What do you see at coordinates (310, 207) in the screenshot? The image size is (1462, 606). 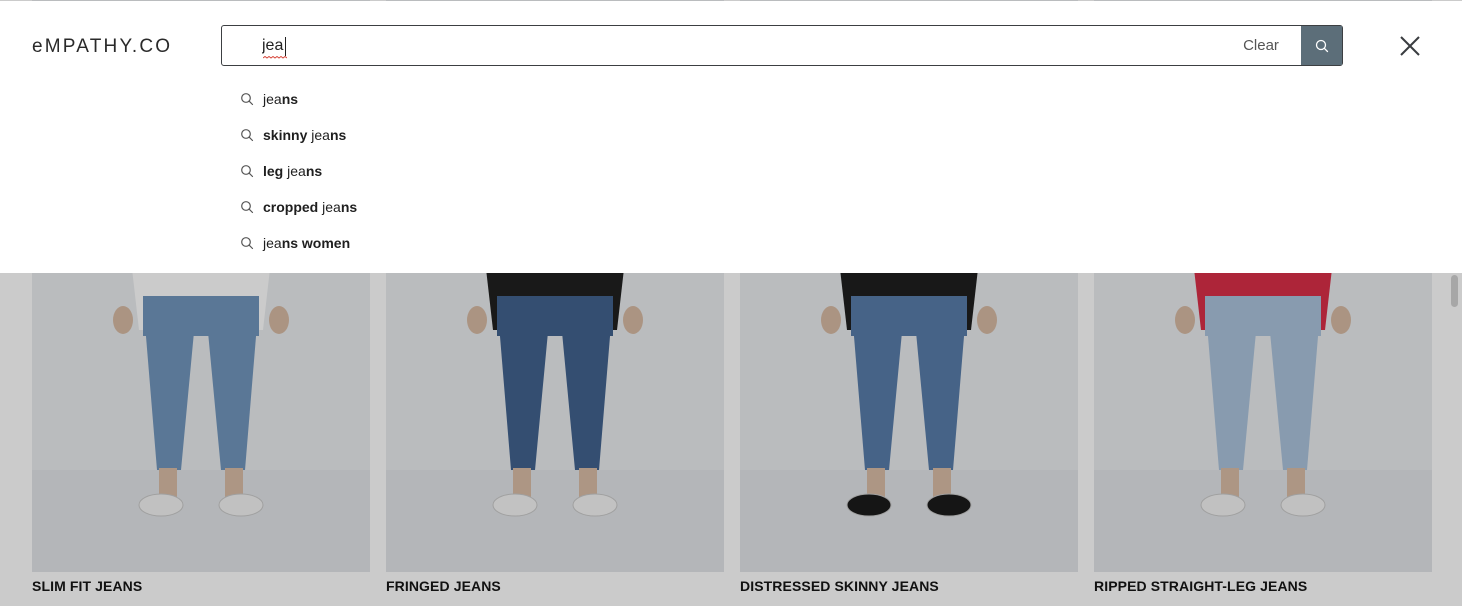 I see `suggestion-label: cropped jeans` at bounding box center [310, 207].